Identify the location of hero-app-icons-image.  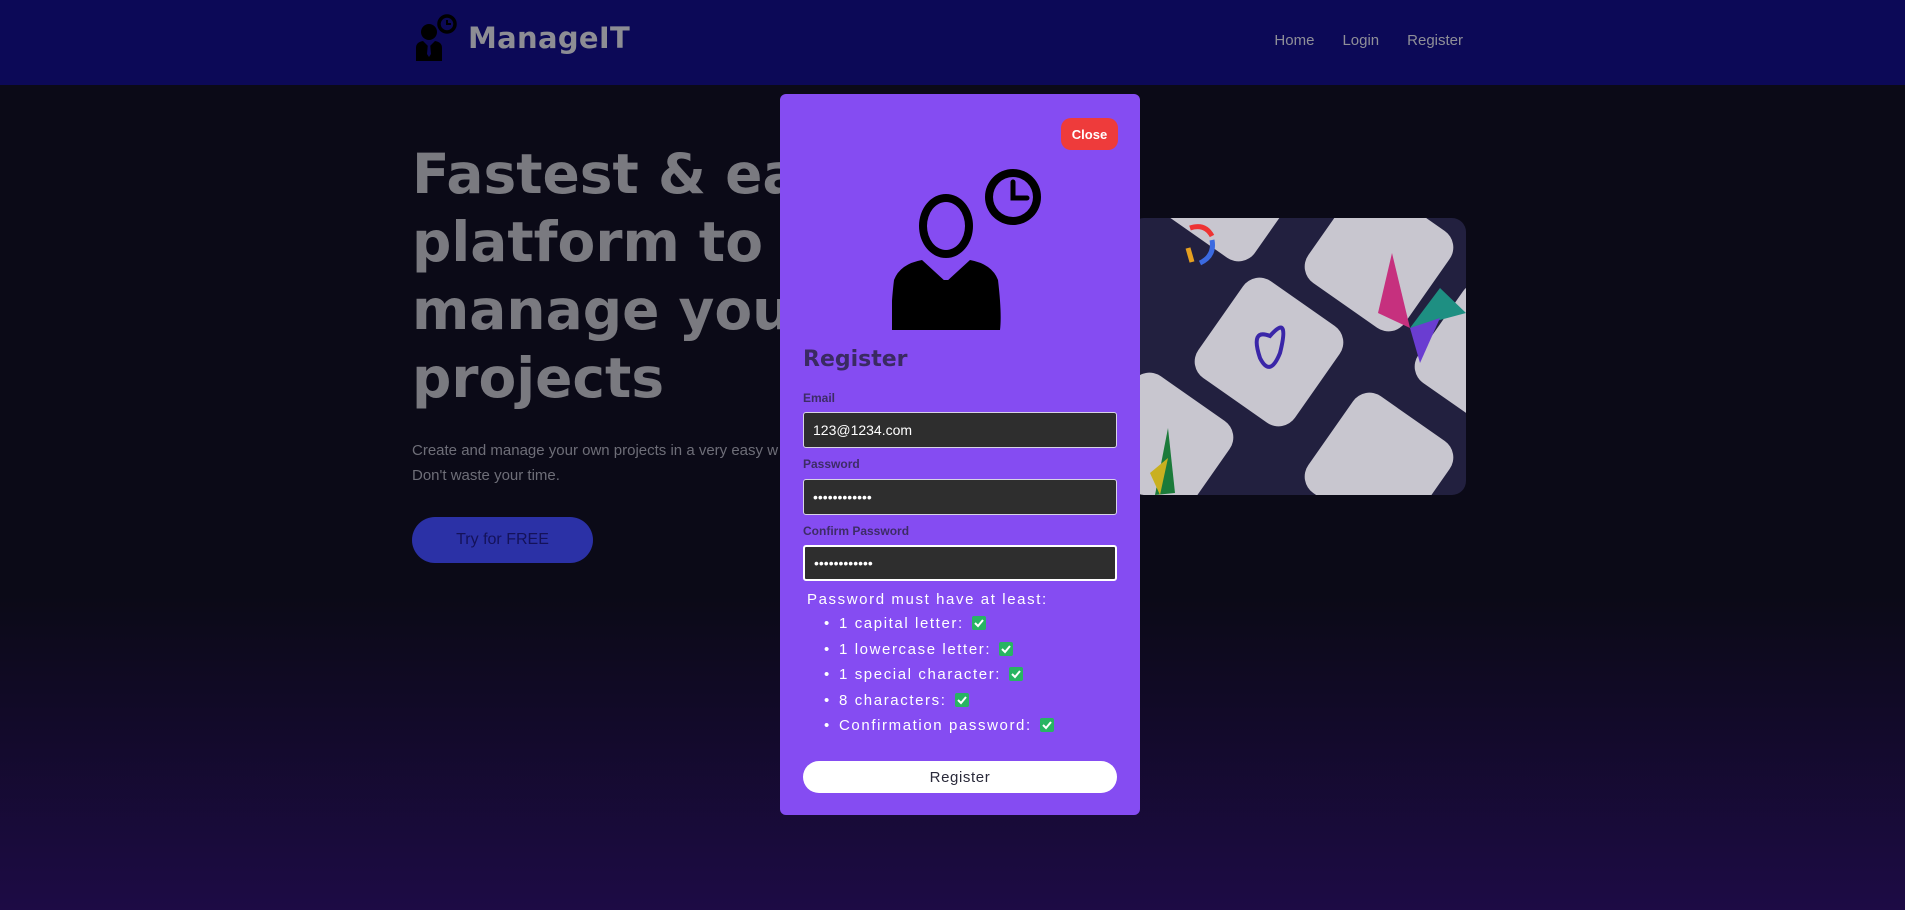
(1298, 356).